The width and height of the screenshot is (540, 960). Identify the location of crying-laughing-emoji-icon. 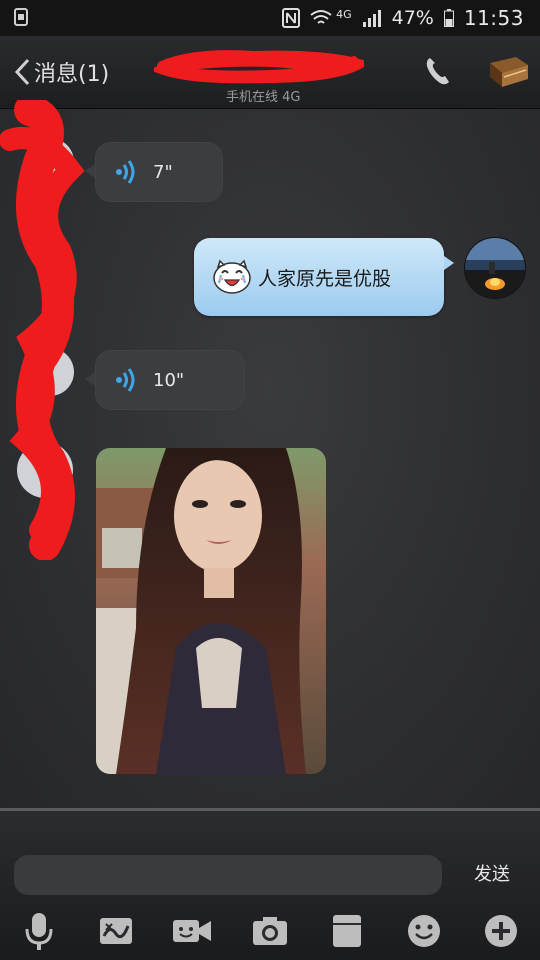
(232, 276).